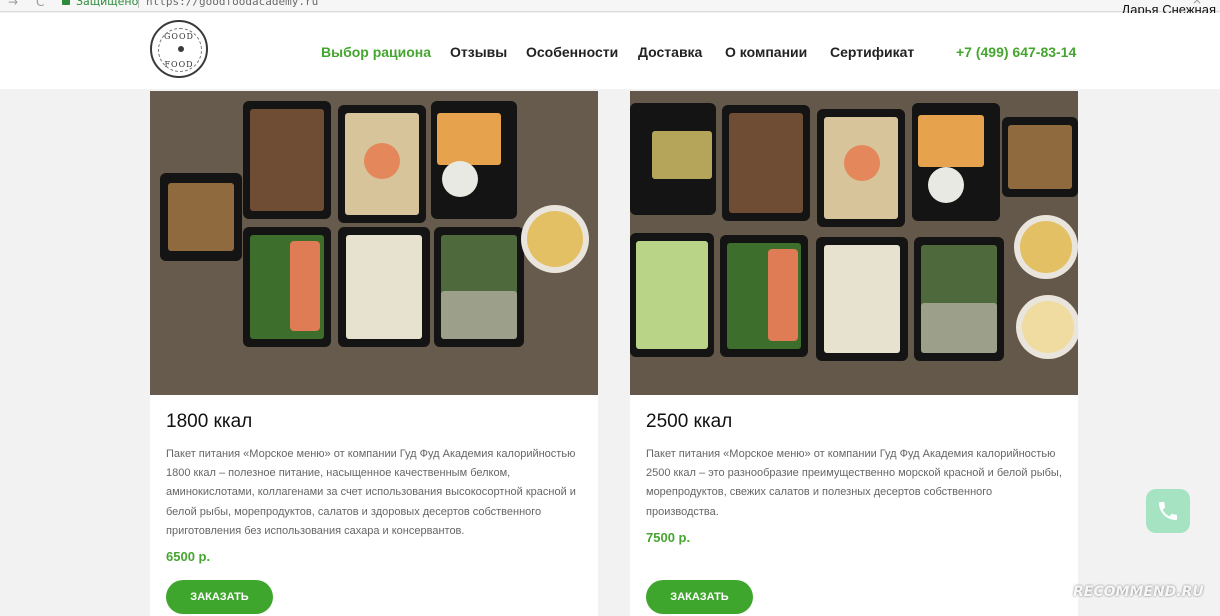 The height and width of the screenshot is (616, 1220). What do you see at coordinates (40, 4) in the screenshot?
I see `reload-icon: C` at bounding box center [40, 4].